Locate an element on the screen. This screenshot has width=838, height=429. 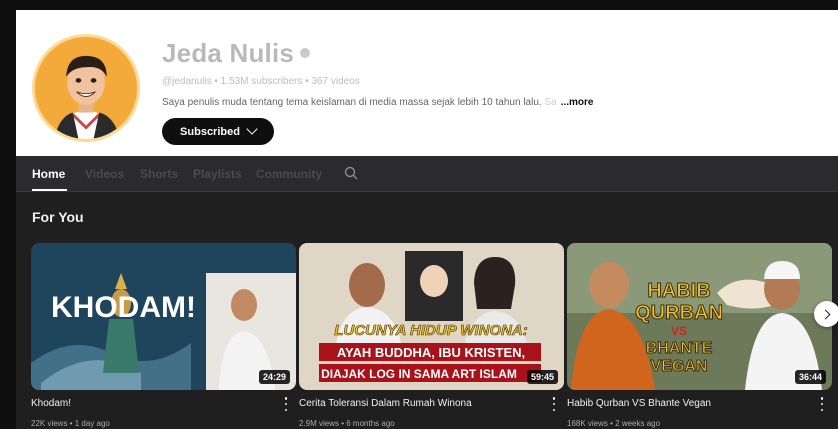
chevron-right-icon is located at coordinates (825, 314).